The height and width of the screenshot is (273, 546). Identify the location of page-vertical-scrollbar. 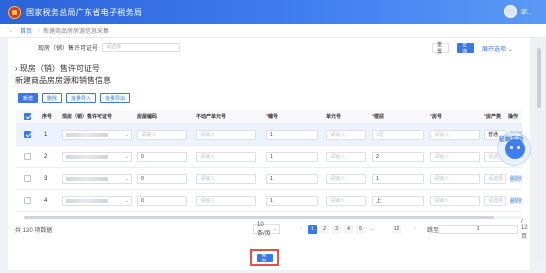
(539, 150).